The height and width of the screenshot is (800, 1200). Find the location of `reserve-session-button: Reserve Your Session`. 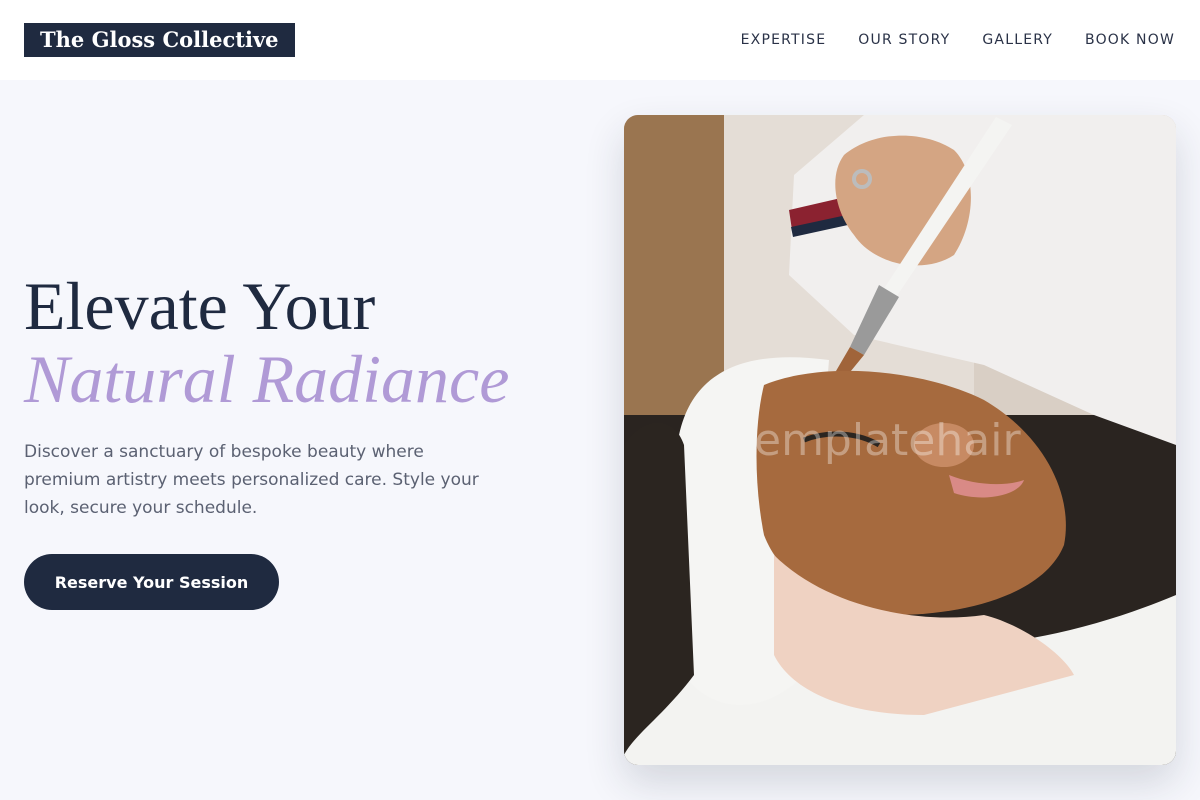

reserve-session-button: Reserve Your Session is located at coordinates (151, 582).